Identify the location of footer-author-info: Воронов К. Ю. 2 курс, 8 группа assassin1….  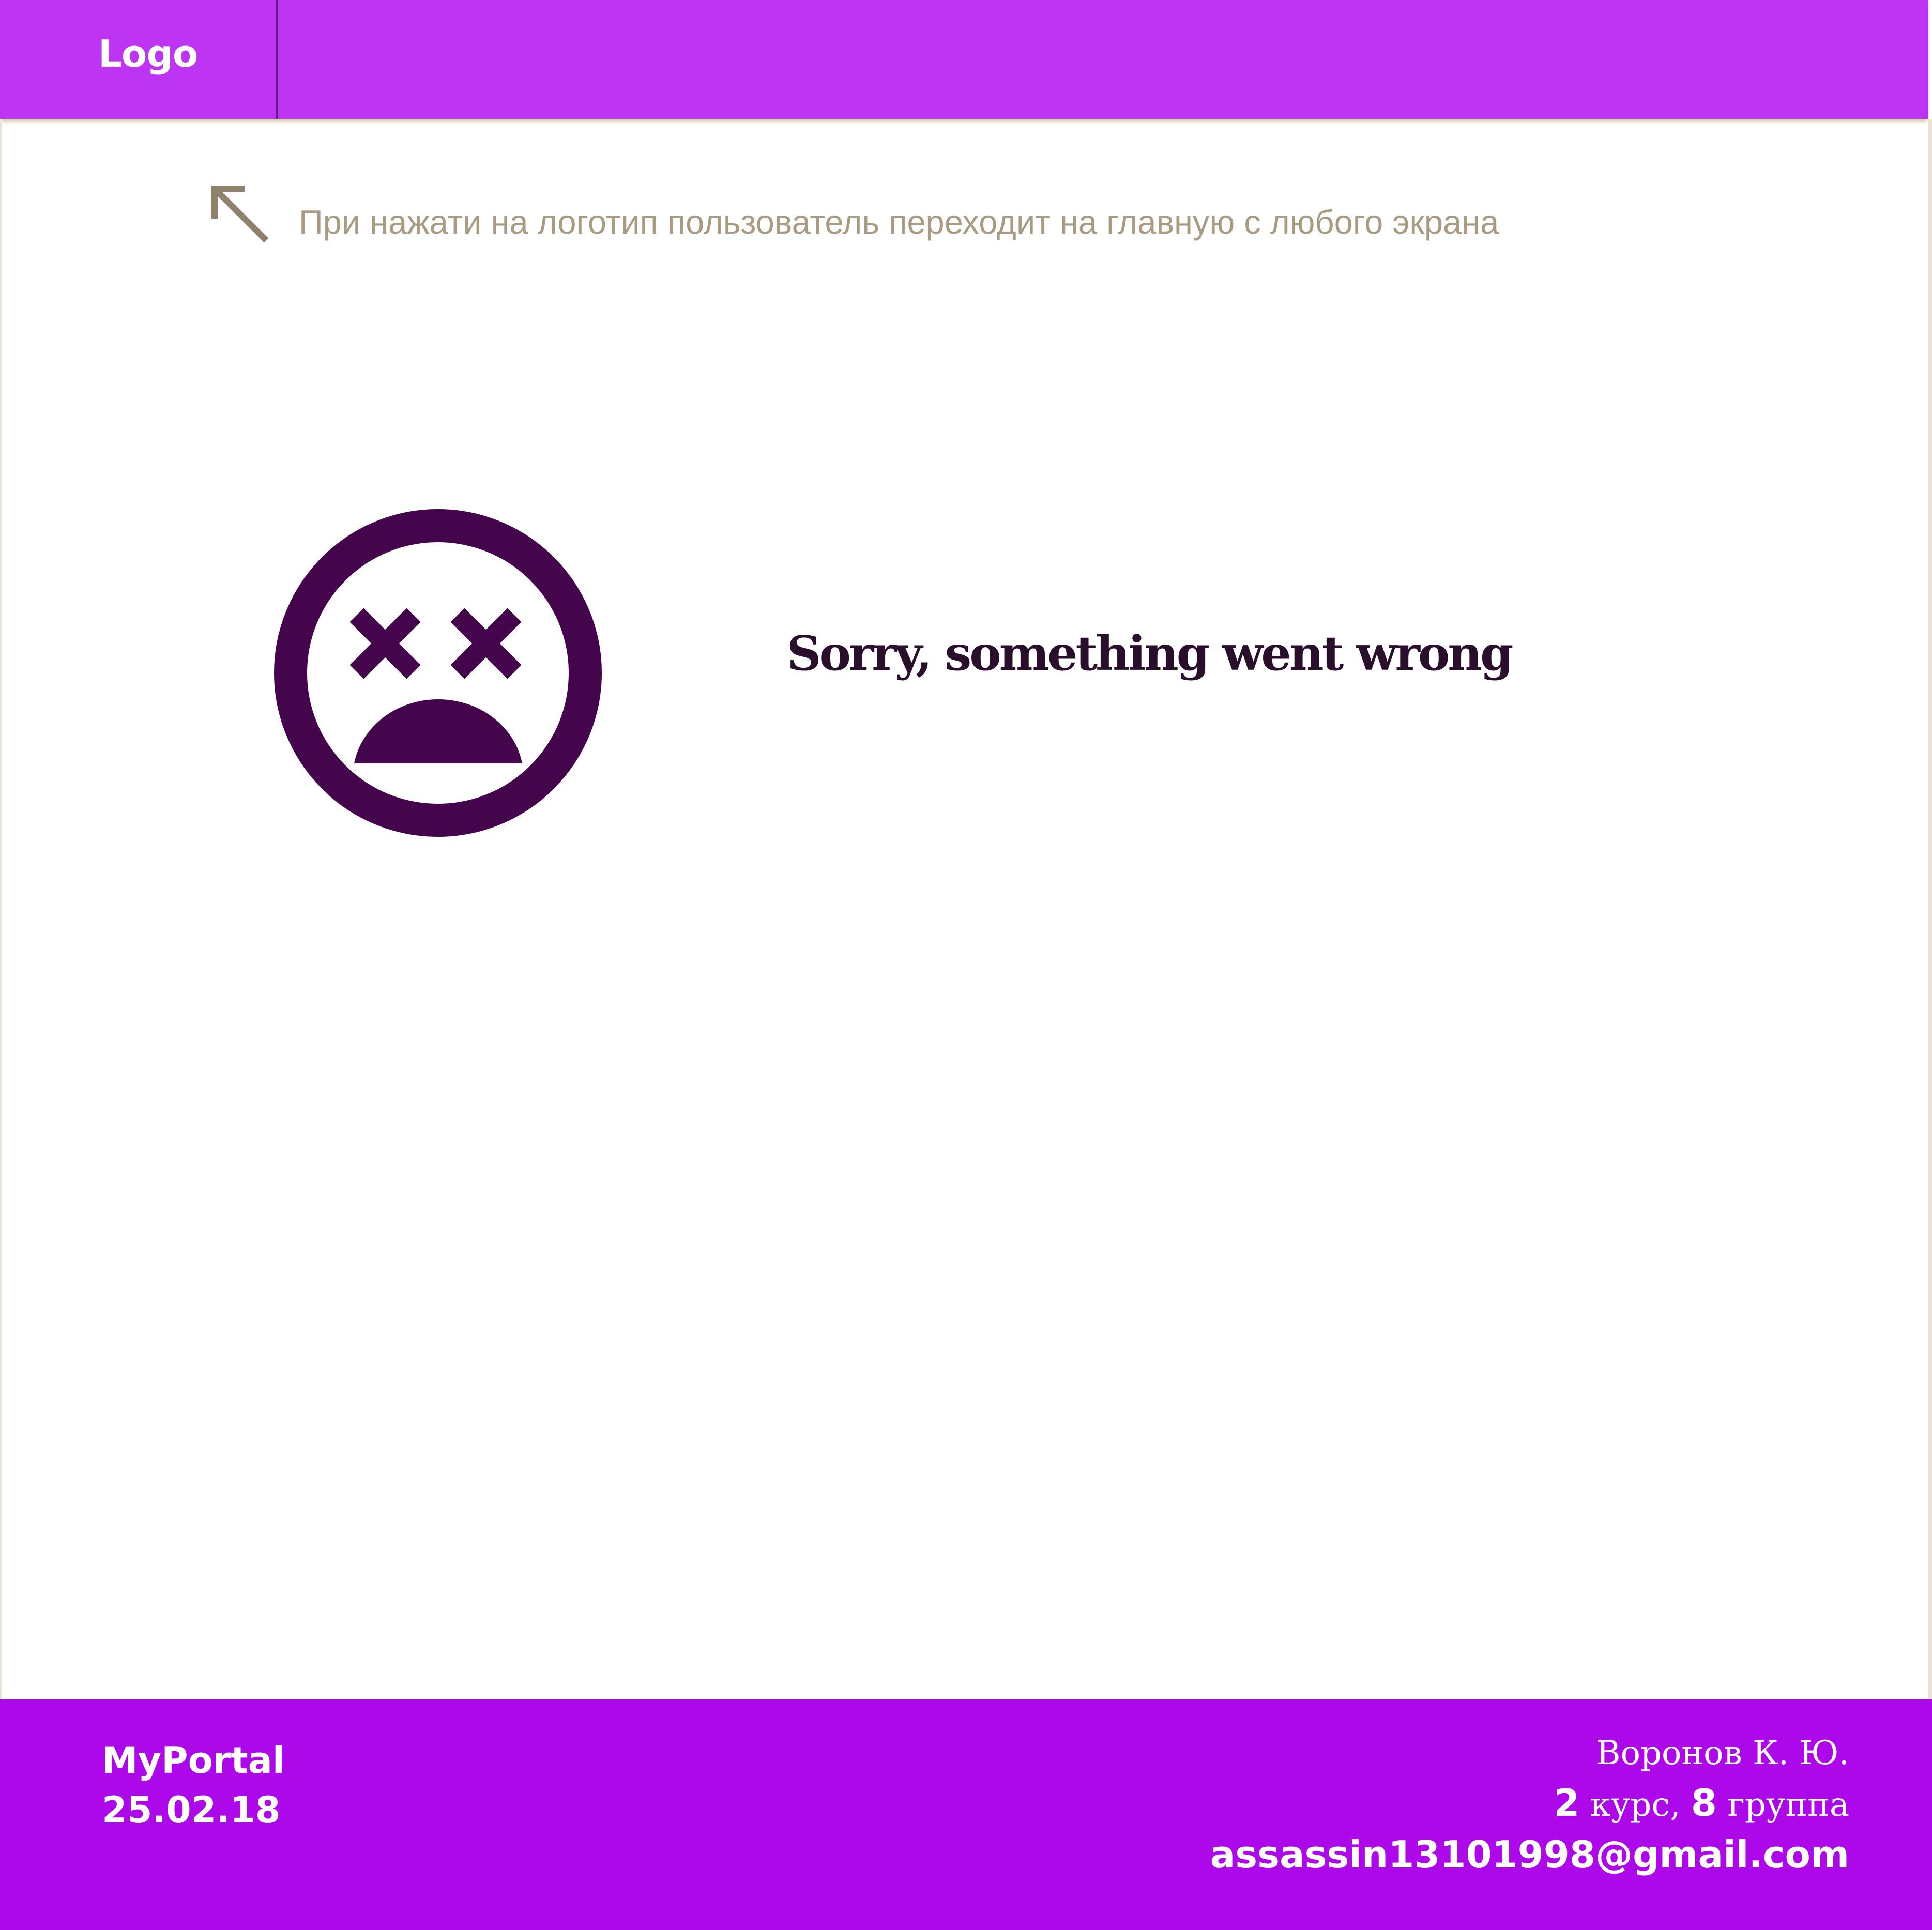
(1530, 1804).